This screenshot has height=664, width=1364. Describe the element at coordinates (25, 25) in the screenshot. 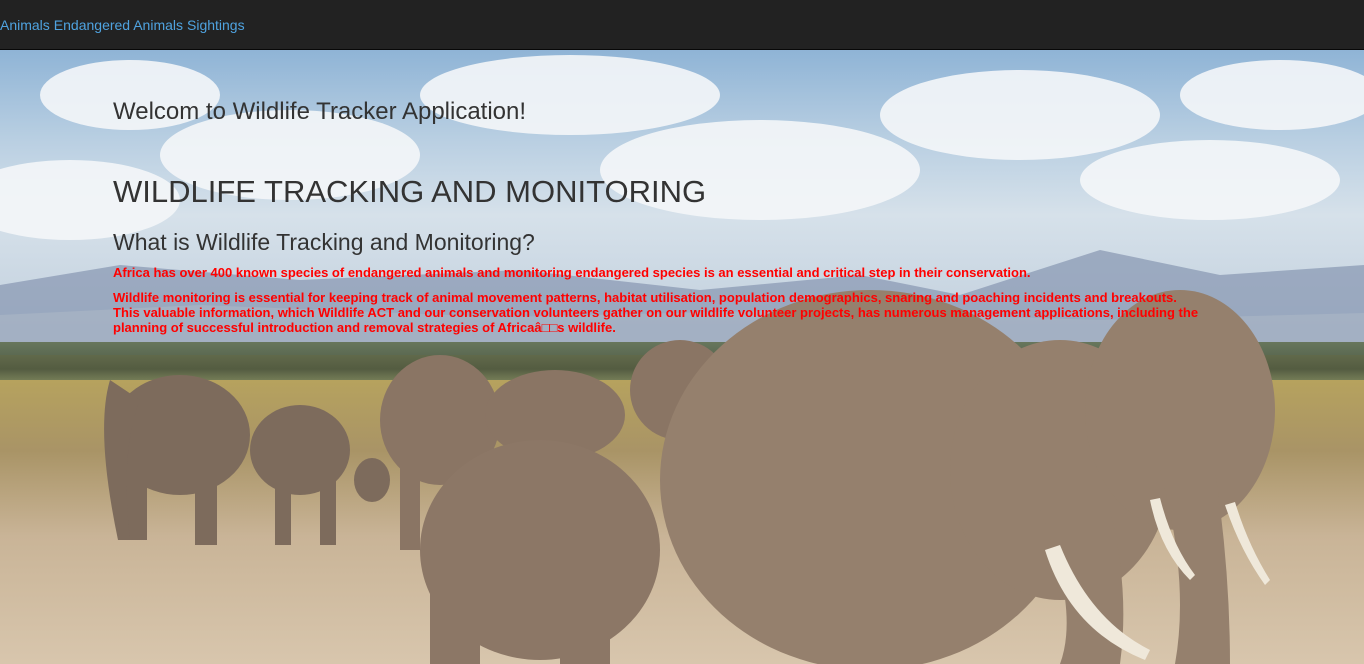

I see `nav-link-animals: Animals` at that location.